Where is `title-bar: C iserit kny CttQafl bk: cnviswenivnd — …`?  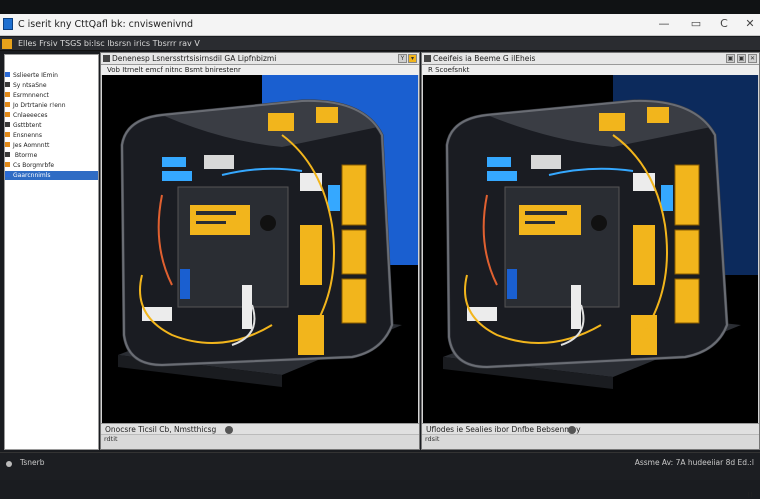 title-bar: C iserit kny CttQafl bk: cnviswenivnd — … is located at coordinates (380, 25).